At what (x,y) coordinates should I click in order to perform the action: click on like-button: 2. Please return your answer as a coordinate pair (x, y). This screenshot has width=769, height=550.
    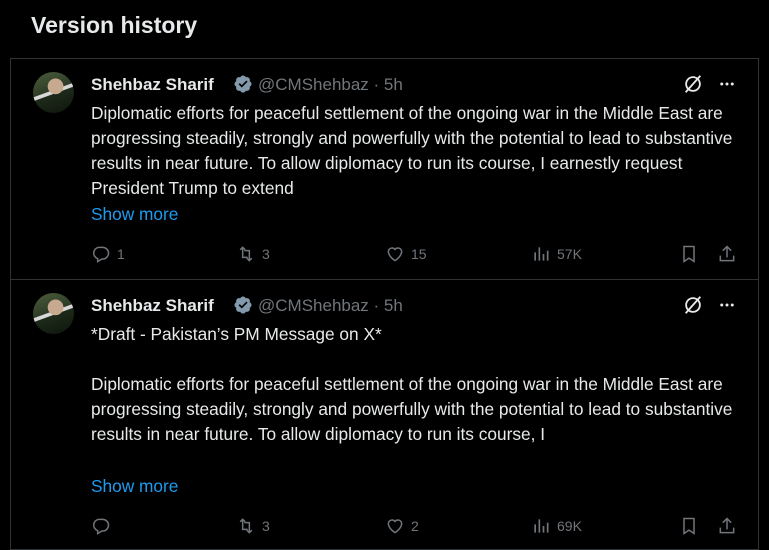
    Looking at the image, I should click on (402, 526).